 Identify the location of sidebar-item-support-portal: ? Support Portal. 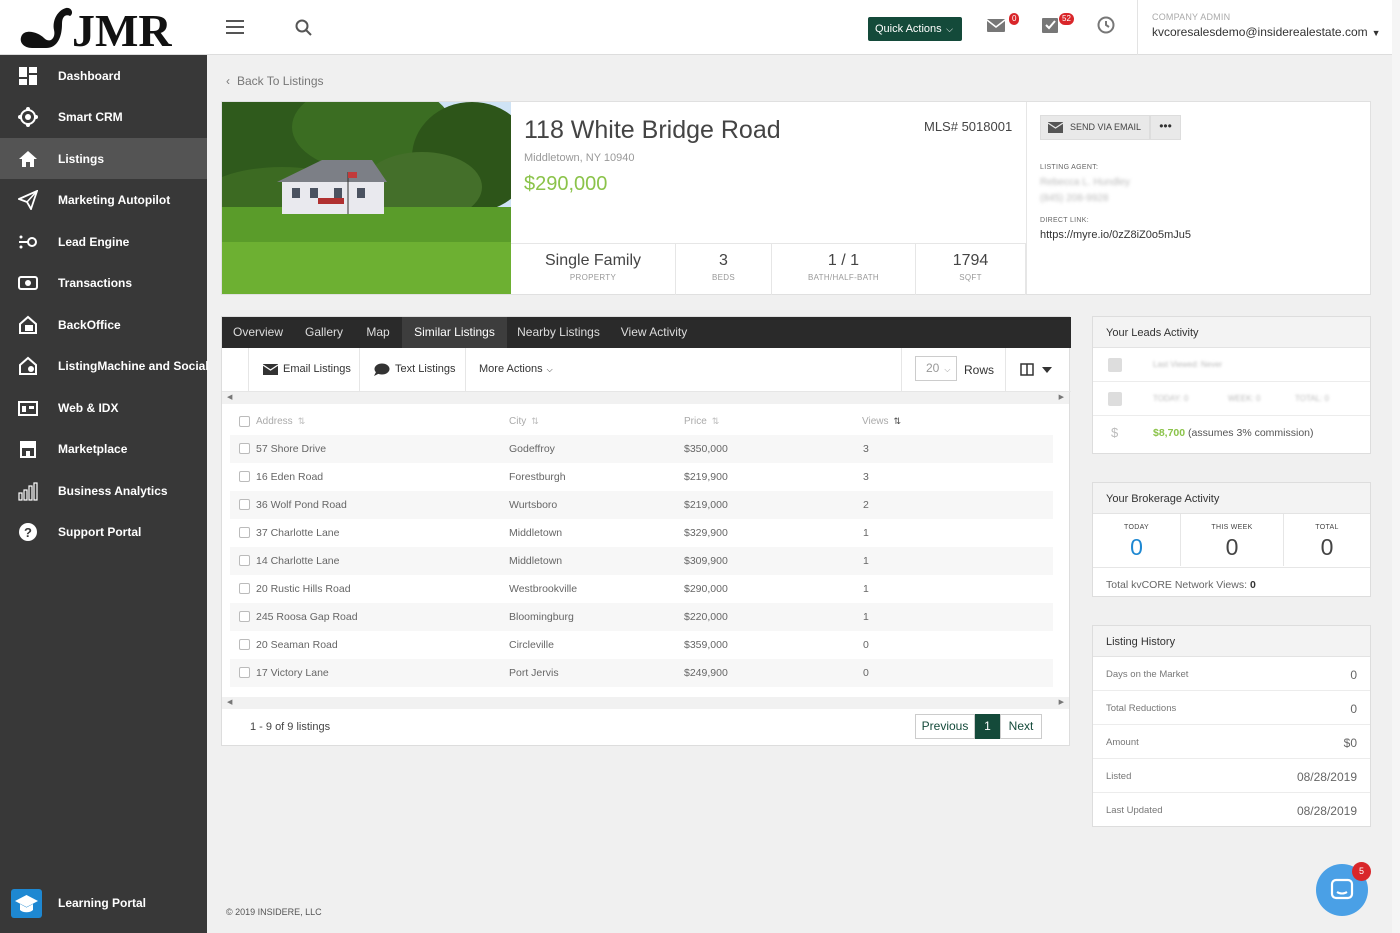
(103, 531).